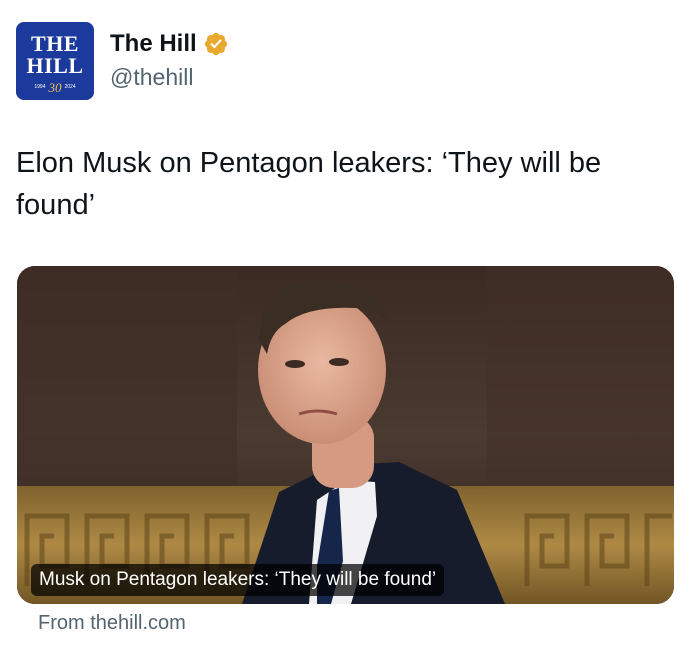 The width and height of the screenshot is (690, 666). What do you see at coordinates (40, 86) in the screenshot?
I see `avatar-year-start: 1994` at bounding box center [40, 86].